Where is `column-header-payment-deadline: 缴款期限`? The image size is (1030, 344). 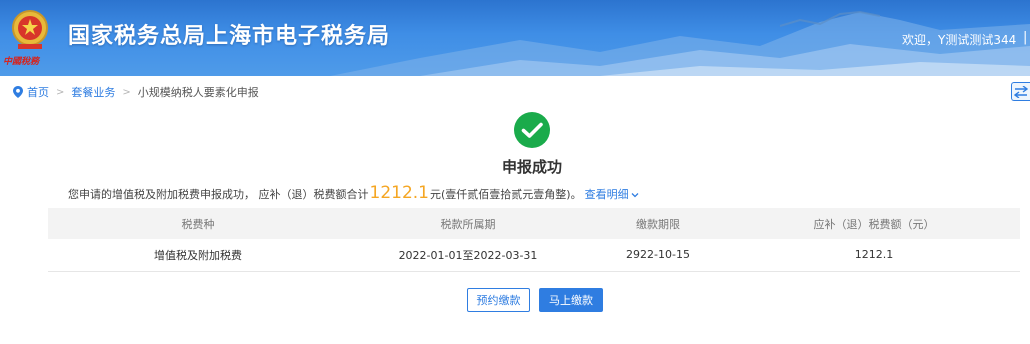
column-header-payment-deadline: 缴款期限 is located at coordinates (658, 223).